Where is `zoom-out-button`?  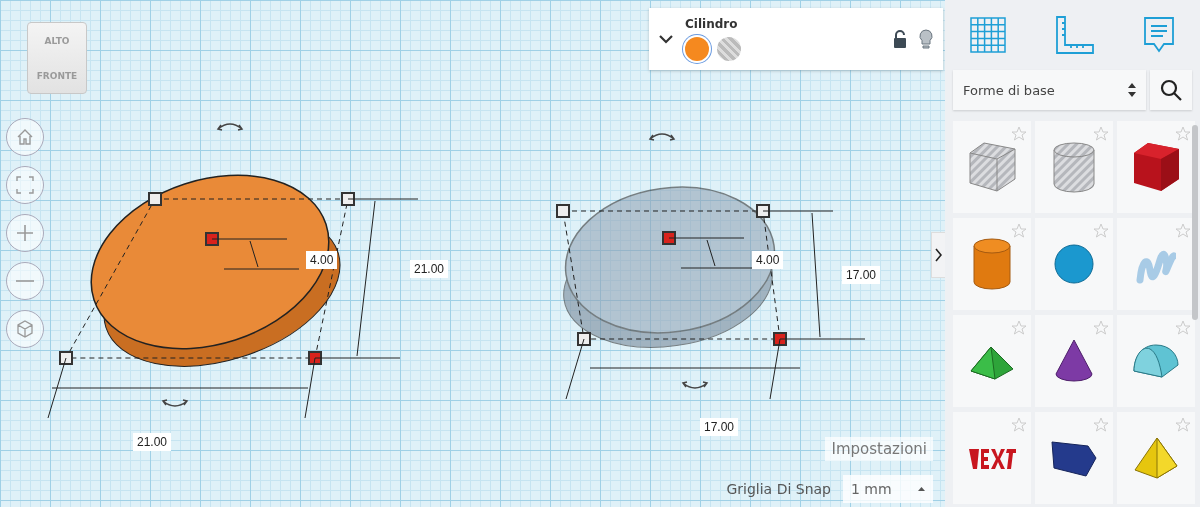
zoom-out-button is located at coordinates (25, 281).